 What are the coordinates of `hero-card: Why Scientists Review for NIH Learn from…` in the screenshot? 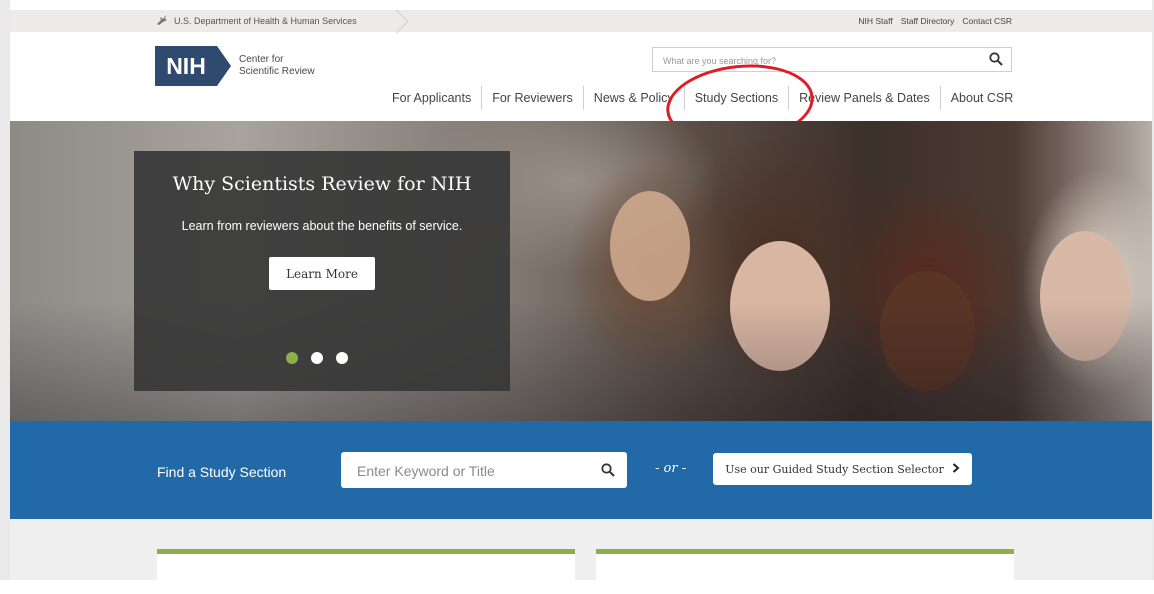 It's located at (322, 271).